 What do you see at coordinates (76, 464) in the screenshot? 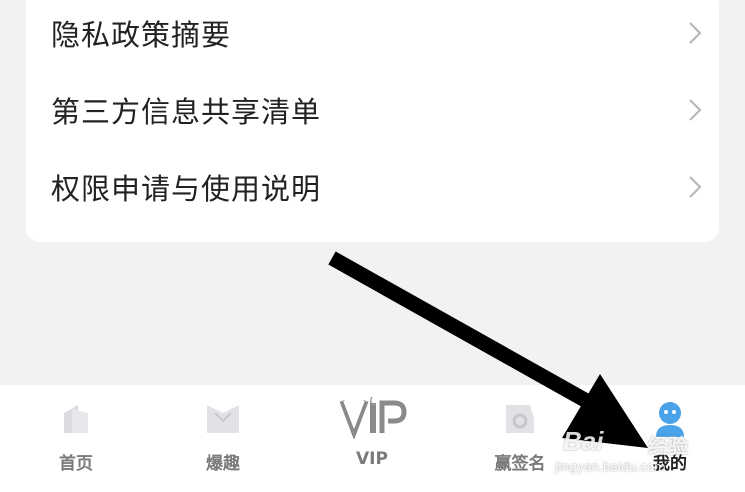
I see `tab-label: 首页` at bounding box center [76, 464].